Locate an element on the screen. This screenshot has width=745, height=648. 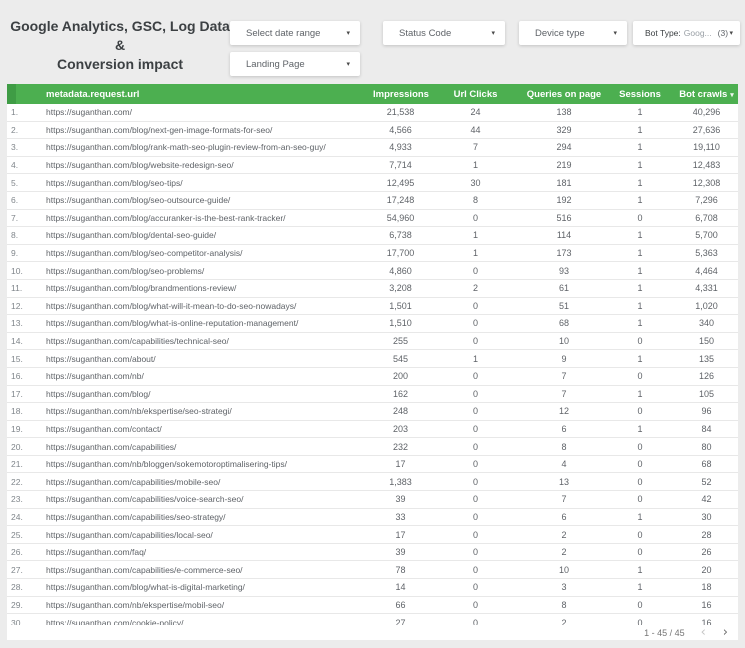
row-impressions: 7,714 is located at coordinates (400, 165).